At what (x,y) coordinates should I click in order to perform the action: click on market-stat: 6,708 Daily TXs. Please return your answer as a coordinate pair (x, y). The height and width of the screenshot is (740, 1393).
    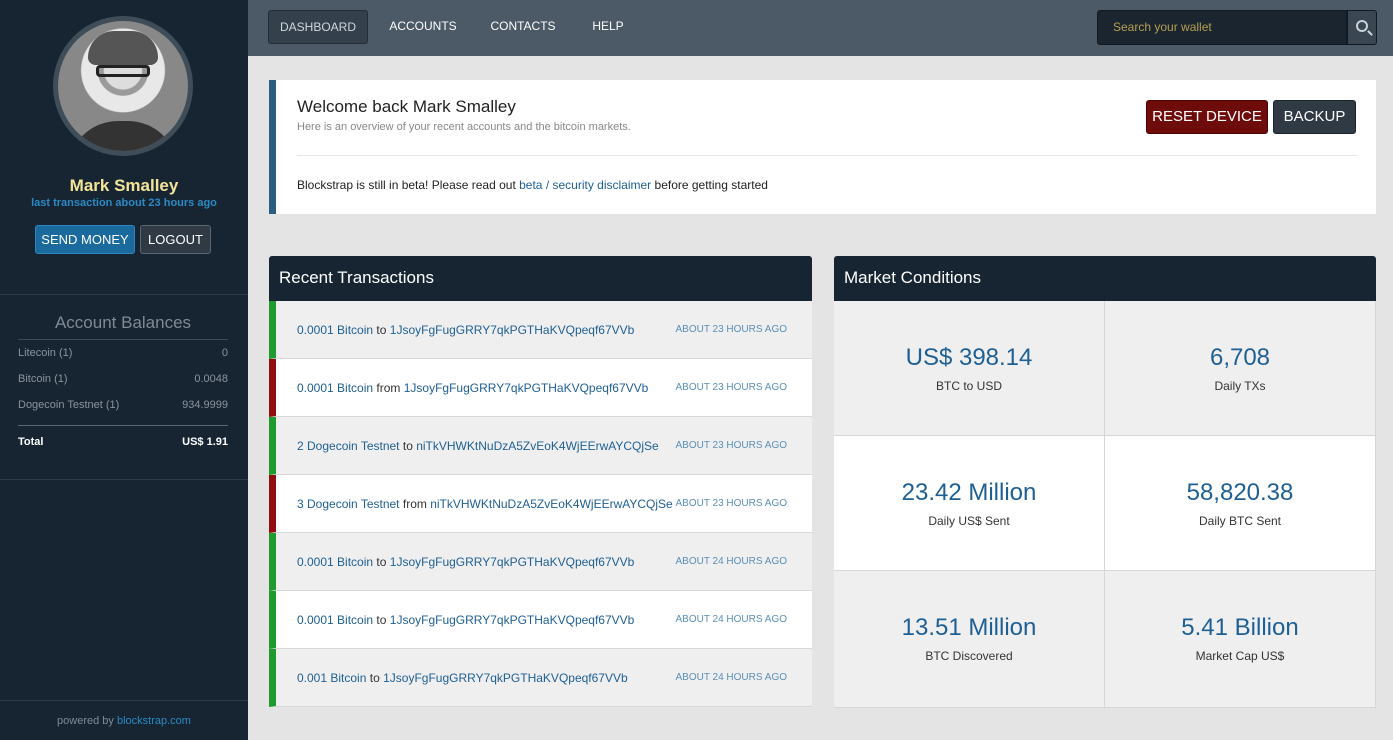
    Looking at the image, I should click on (1240, 368).